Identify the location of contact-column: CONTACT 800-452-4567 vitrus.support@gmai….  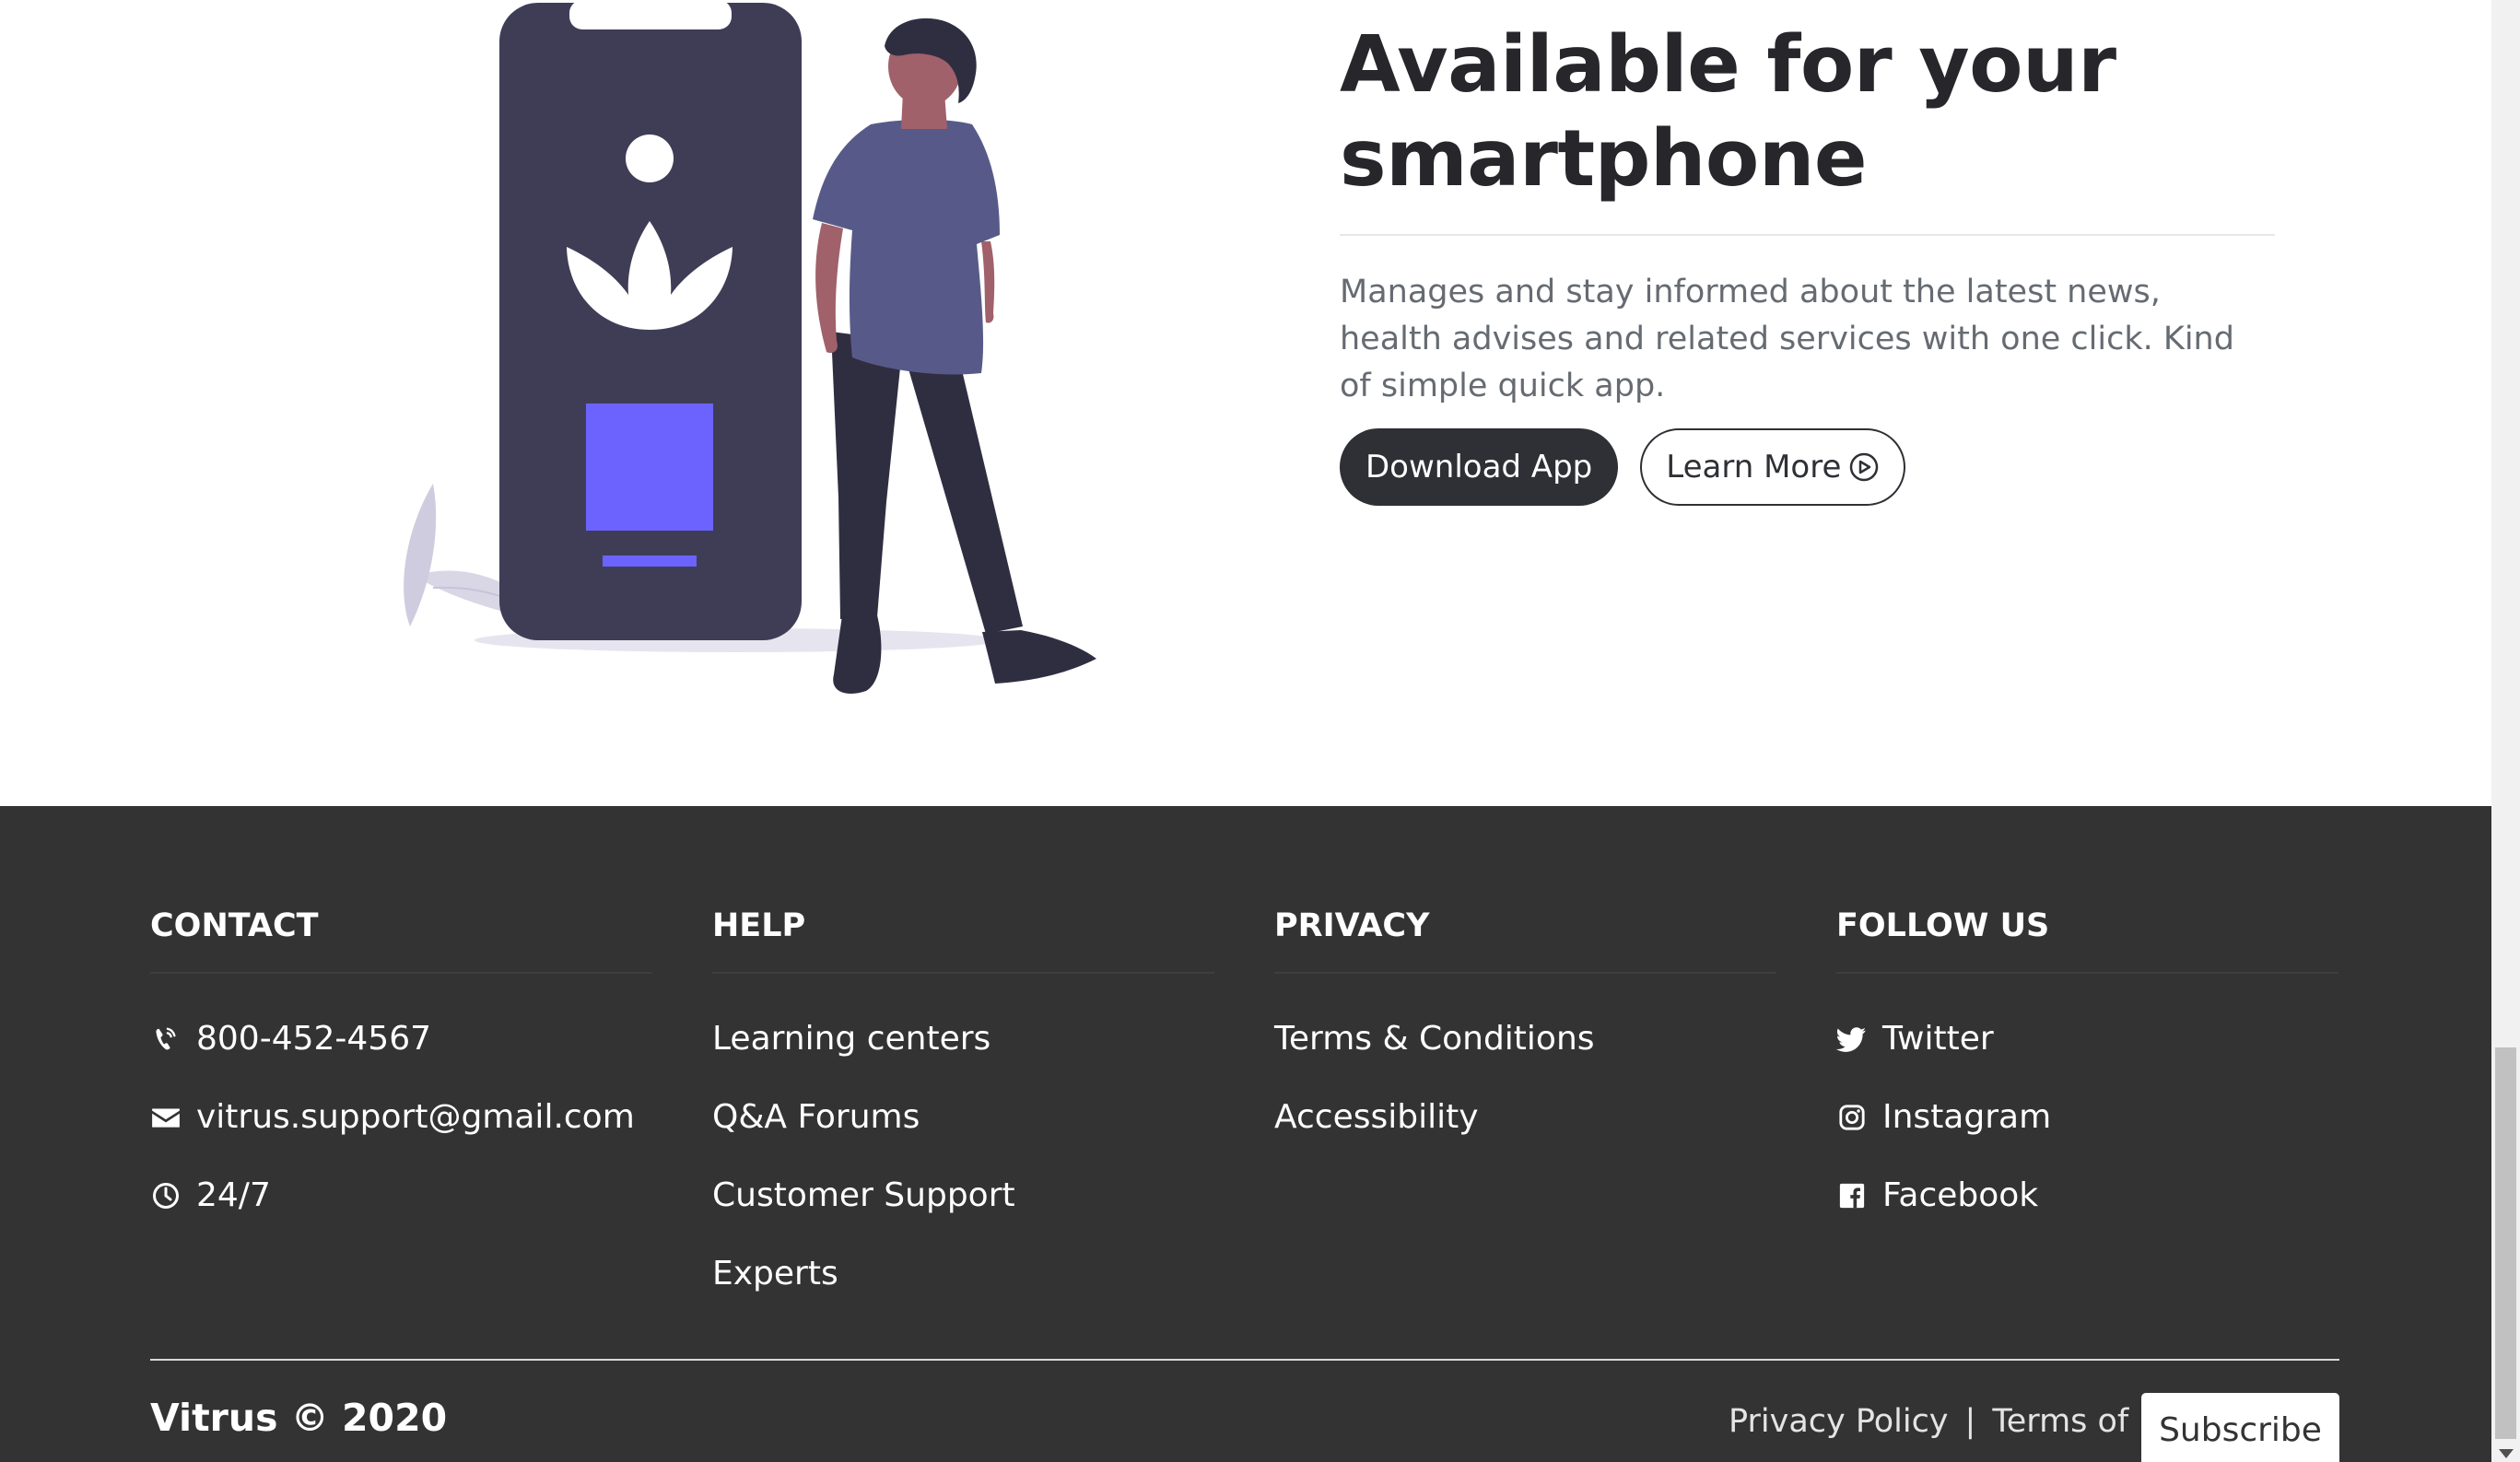
(401, 1070).